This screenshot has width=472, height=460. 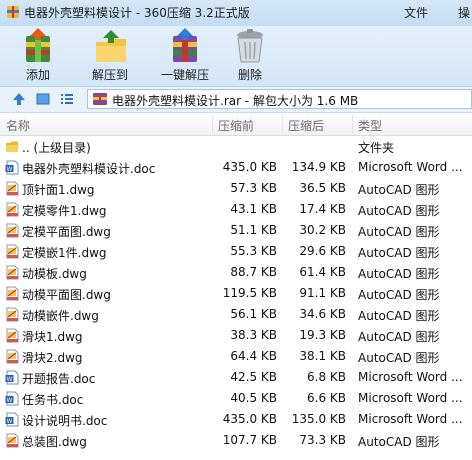 What do you see at coordinates (111, 46) in the screenshot?
I see `extract-folder-icon` at bounding box center [111, 46].